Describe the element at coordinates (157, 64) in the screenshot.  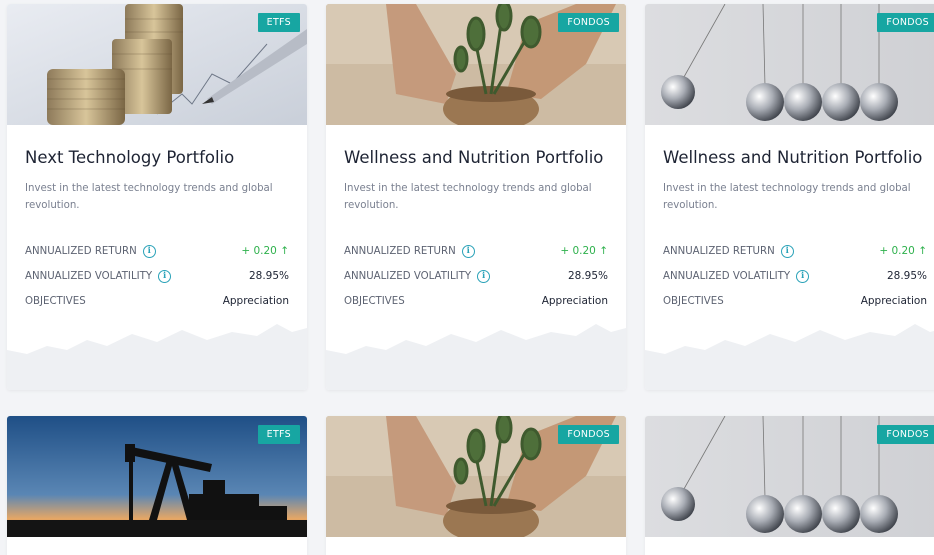
I see `coins-pen-image: ETFS` at that location.